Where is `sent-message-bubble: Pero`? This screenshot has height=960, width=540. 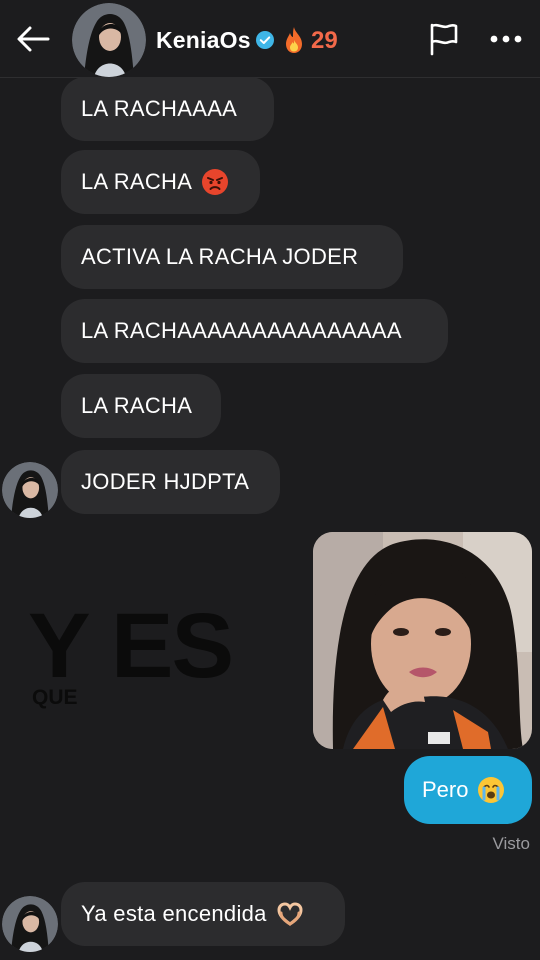
sent-message-bubble: Pero is located at coordinates (468, 790).